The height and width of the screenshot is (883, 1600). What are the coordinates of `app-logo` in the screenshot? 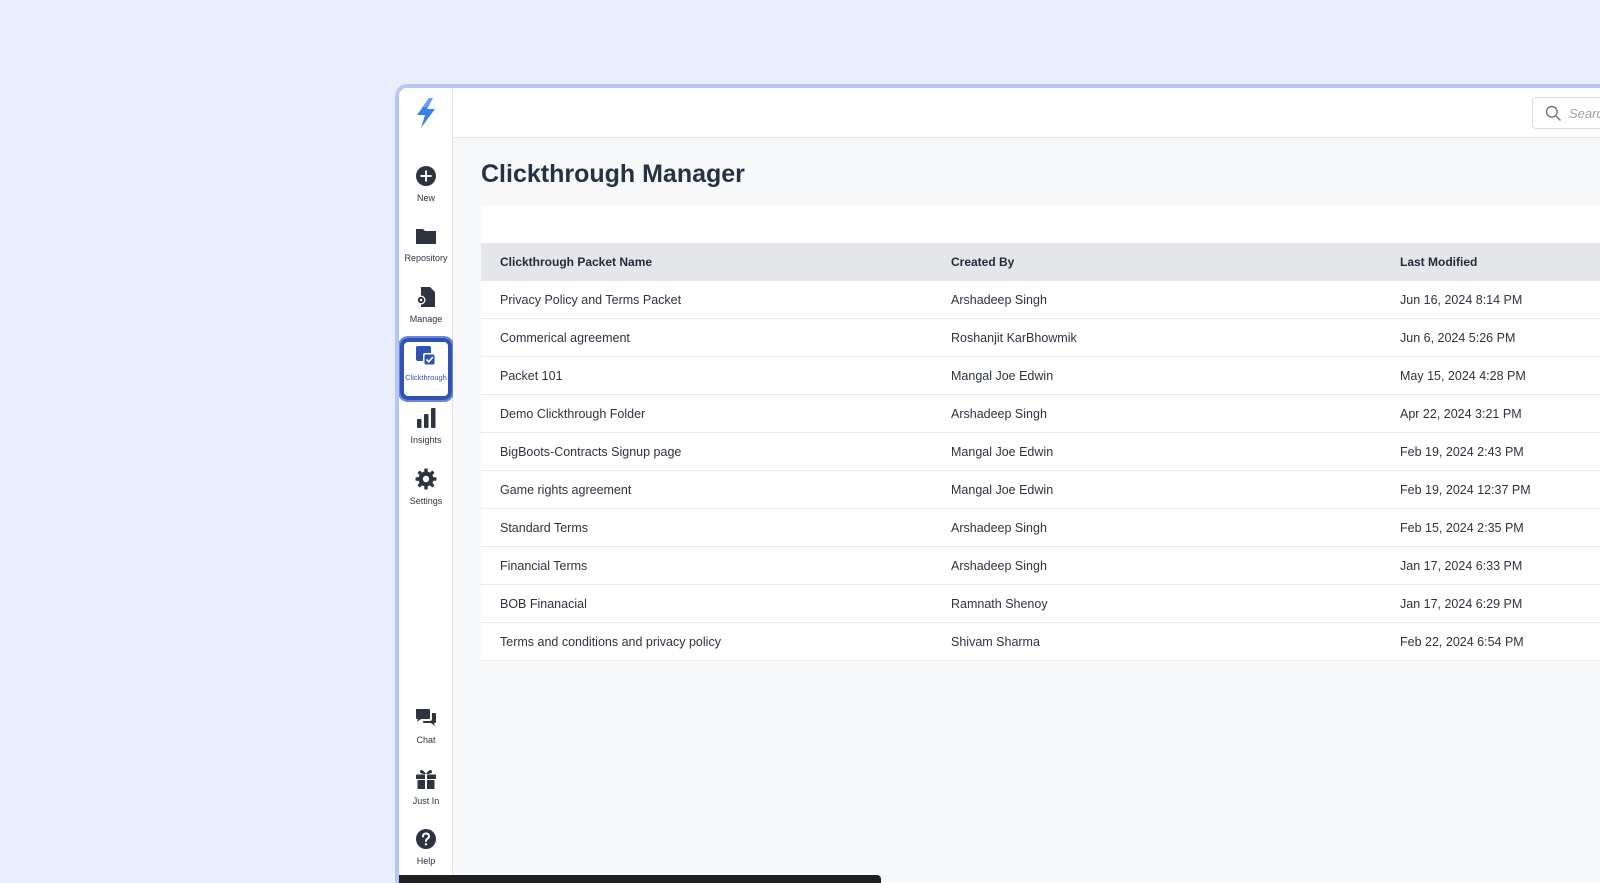 It's located at (426, 113).